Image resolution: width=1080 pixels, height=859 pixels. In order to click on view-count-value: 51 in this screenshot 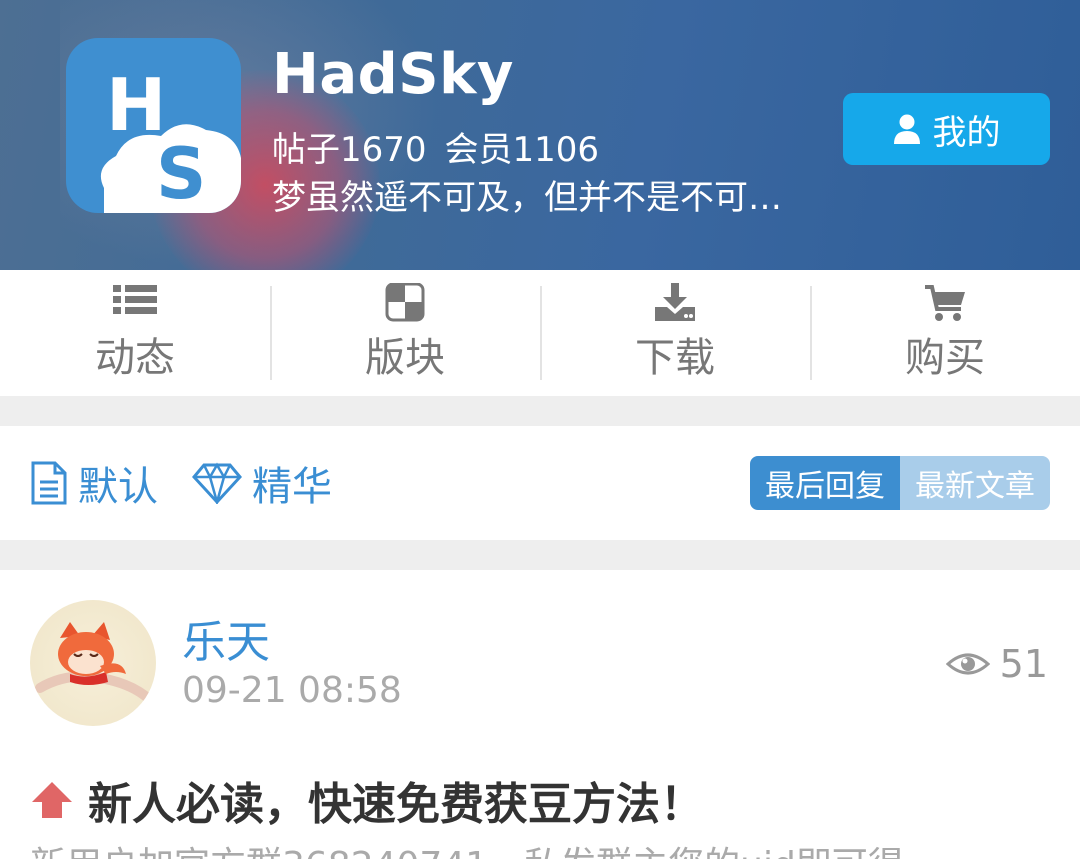, I will do `click(1023, 664)`.